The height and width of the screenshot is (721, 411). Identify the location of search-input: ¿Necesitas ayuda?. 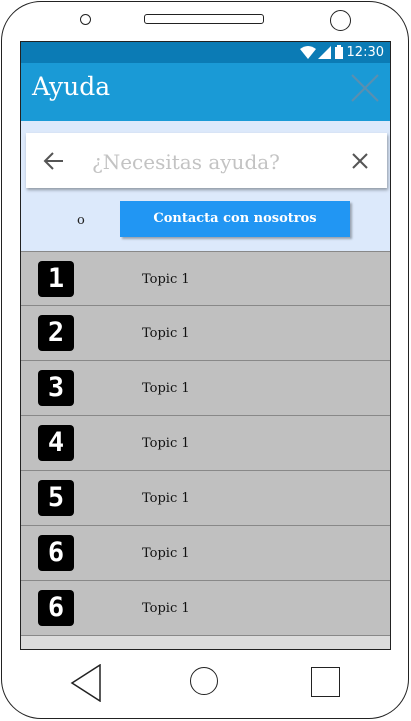
(186, 162).